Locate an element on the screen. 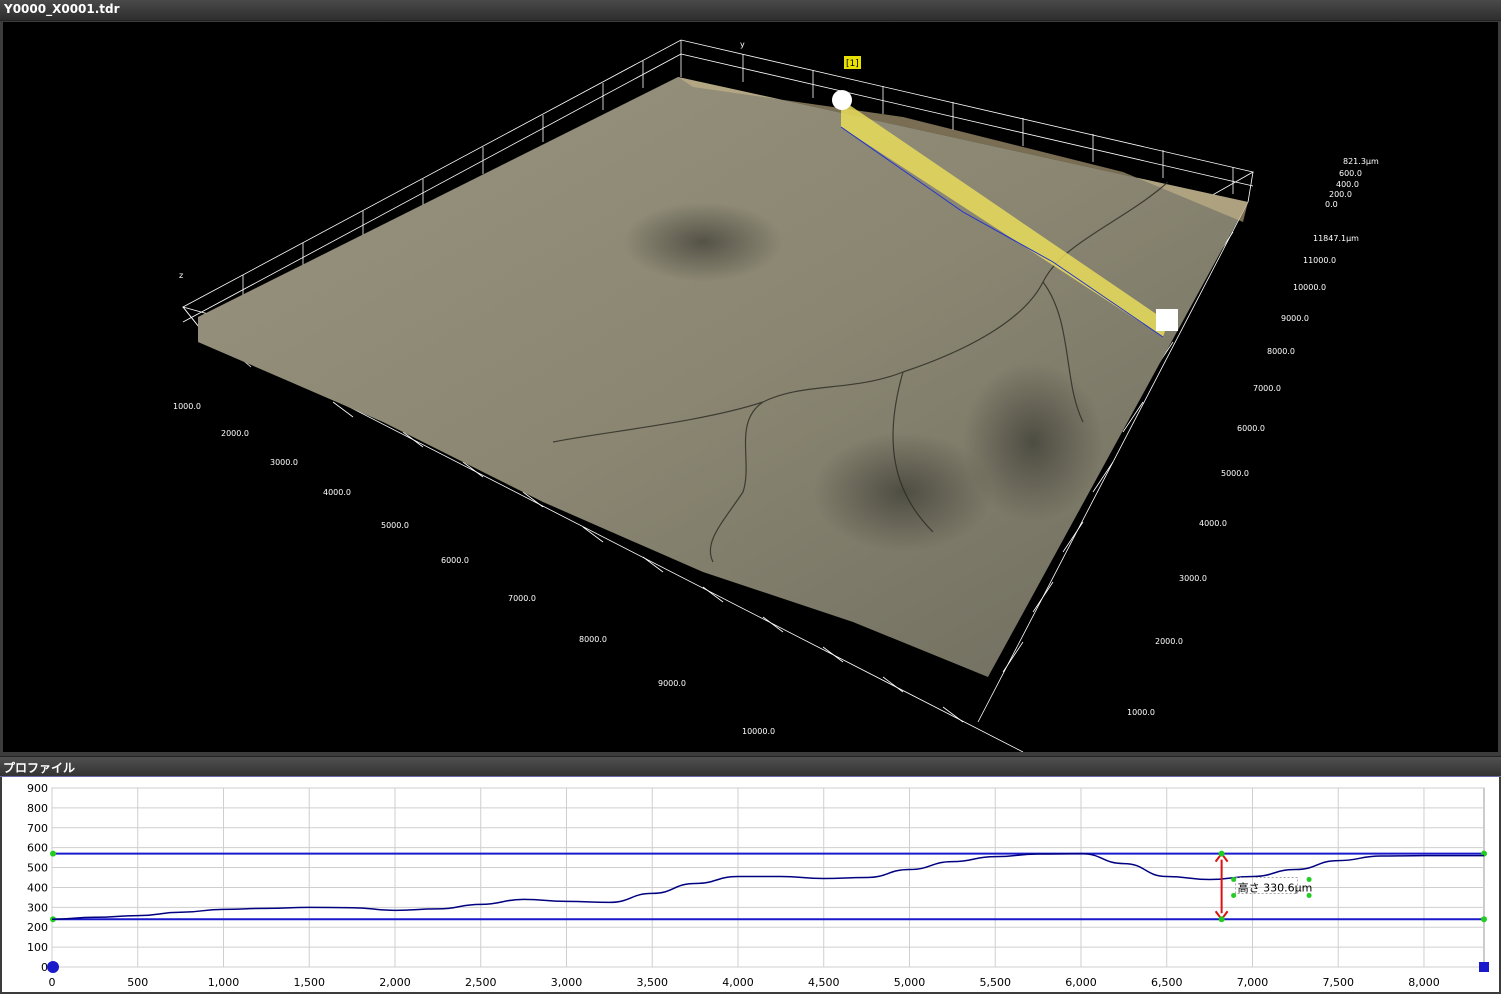 The image size is (1501, 994). z-tick-label: 600.0 is located at coordinates (1350, 173).